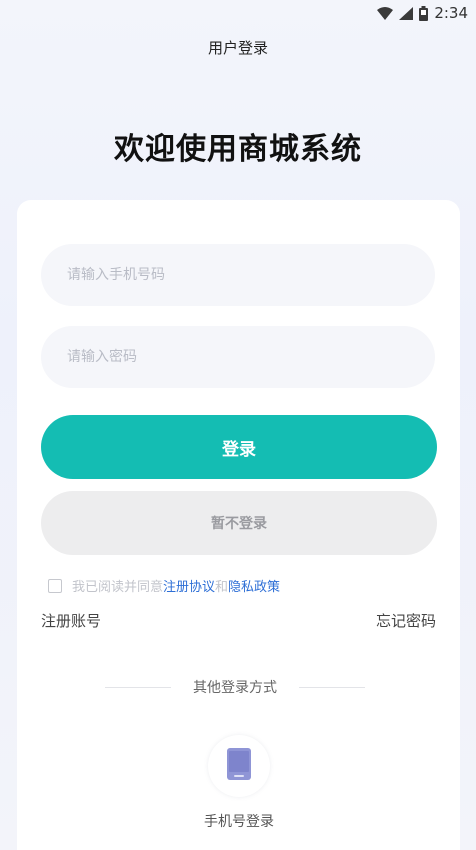  What do you see at coordinates (451, 13) in the screenshot?
I see `status-time: 2:34` at bounding box center [451, 13].